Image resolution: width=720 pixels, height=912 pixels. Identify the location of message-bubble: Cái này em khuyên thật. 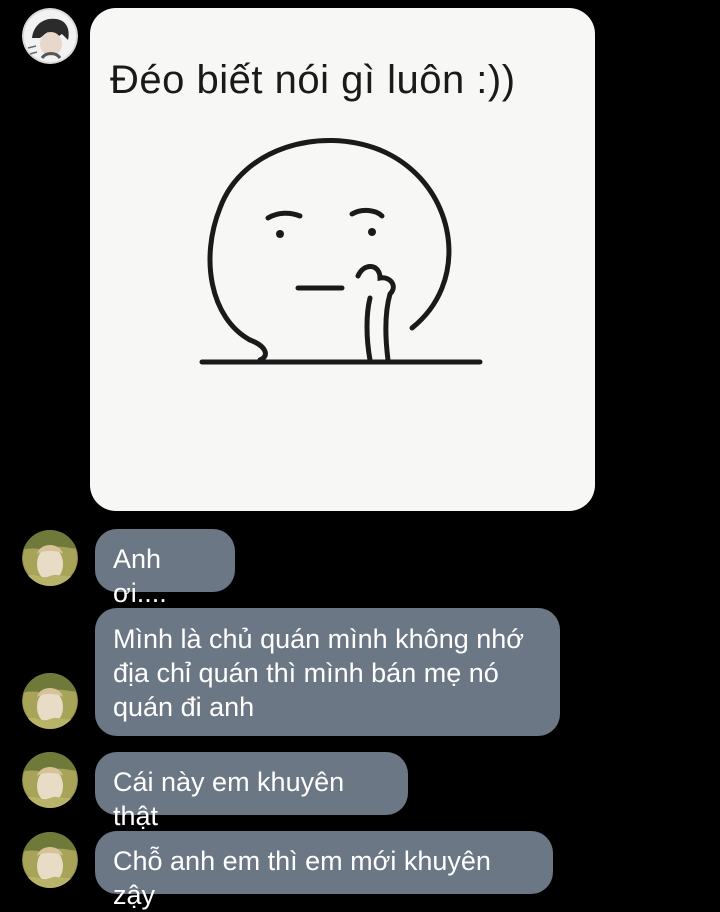
(251, 791).